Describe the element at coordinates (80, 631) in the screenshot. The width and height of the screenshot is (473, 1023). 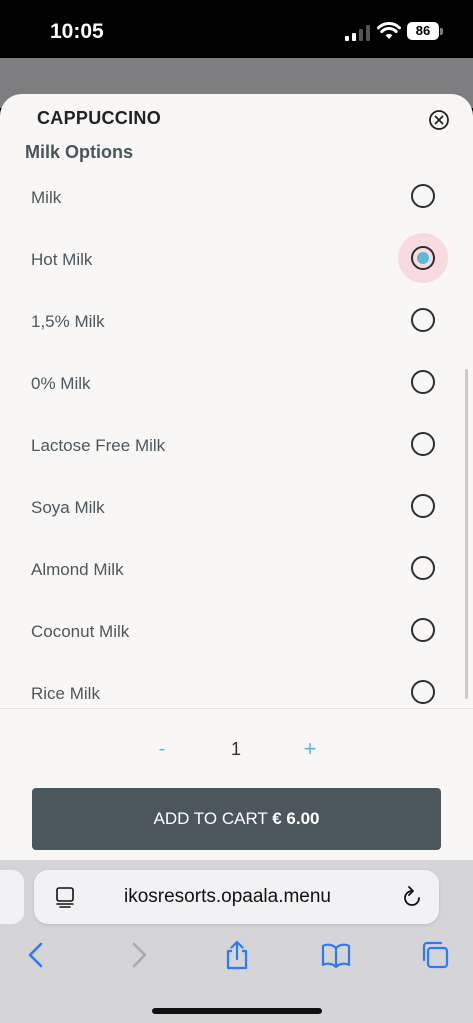
I see `option-label: Coconut Milk` at that location.